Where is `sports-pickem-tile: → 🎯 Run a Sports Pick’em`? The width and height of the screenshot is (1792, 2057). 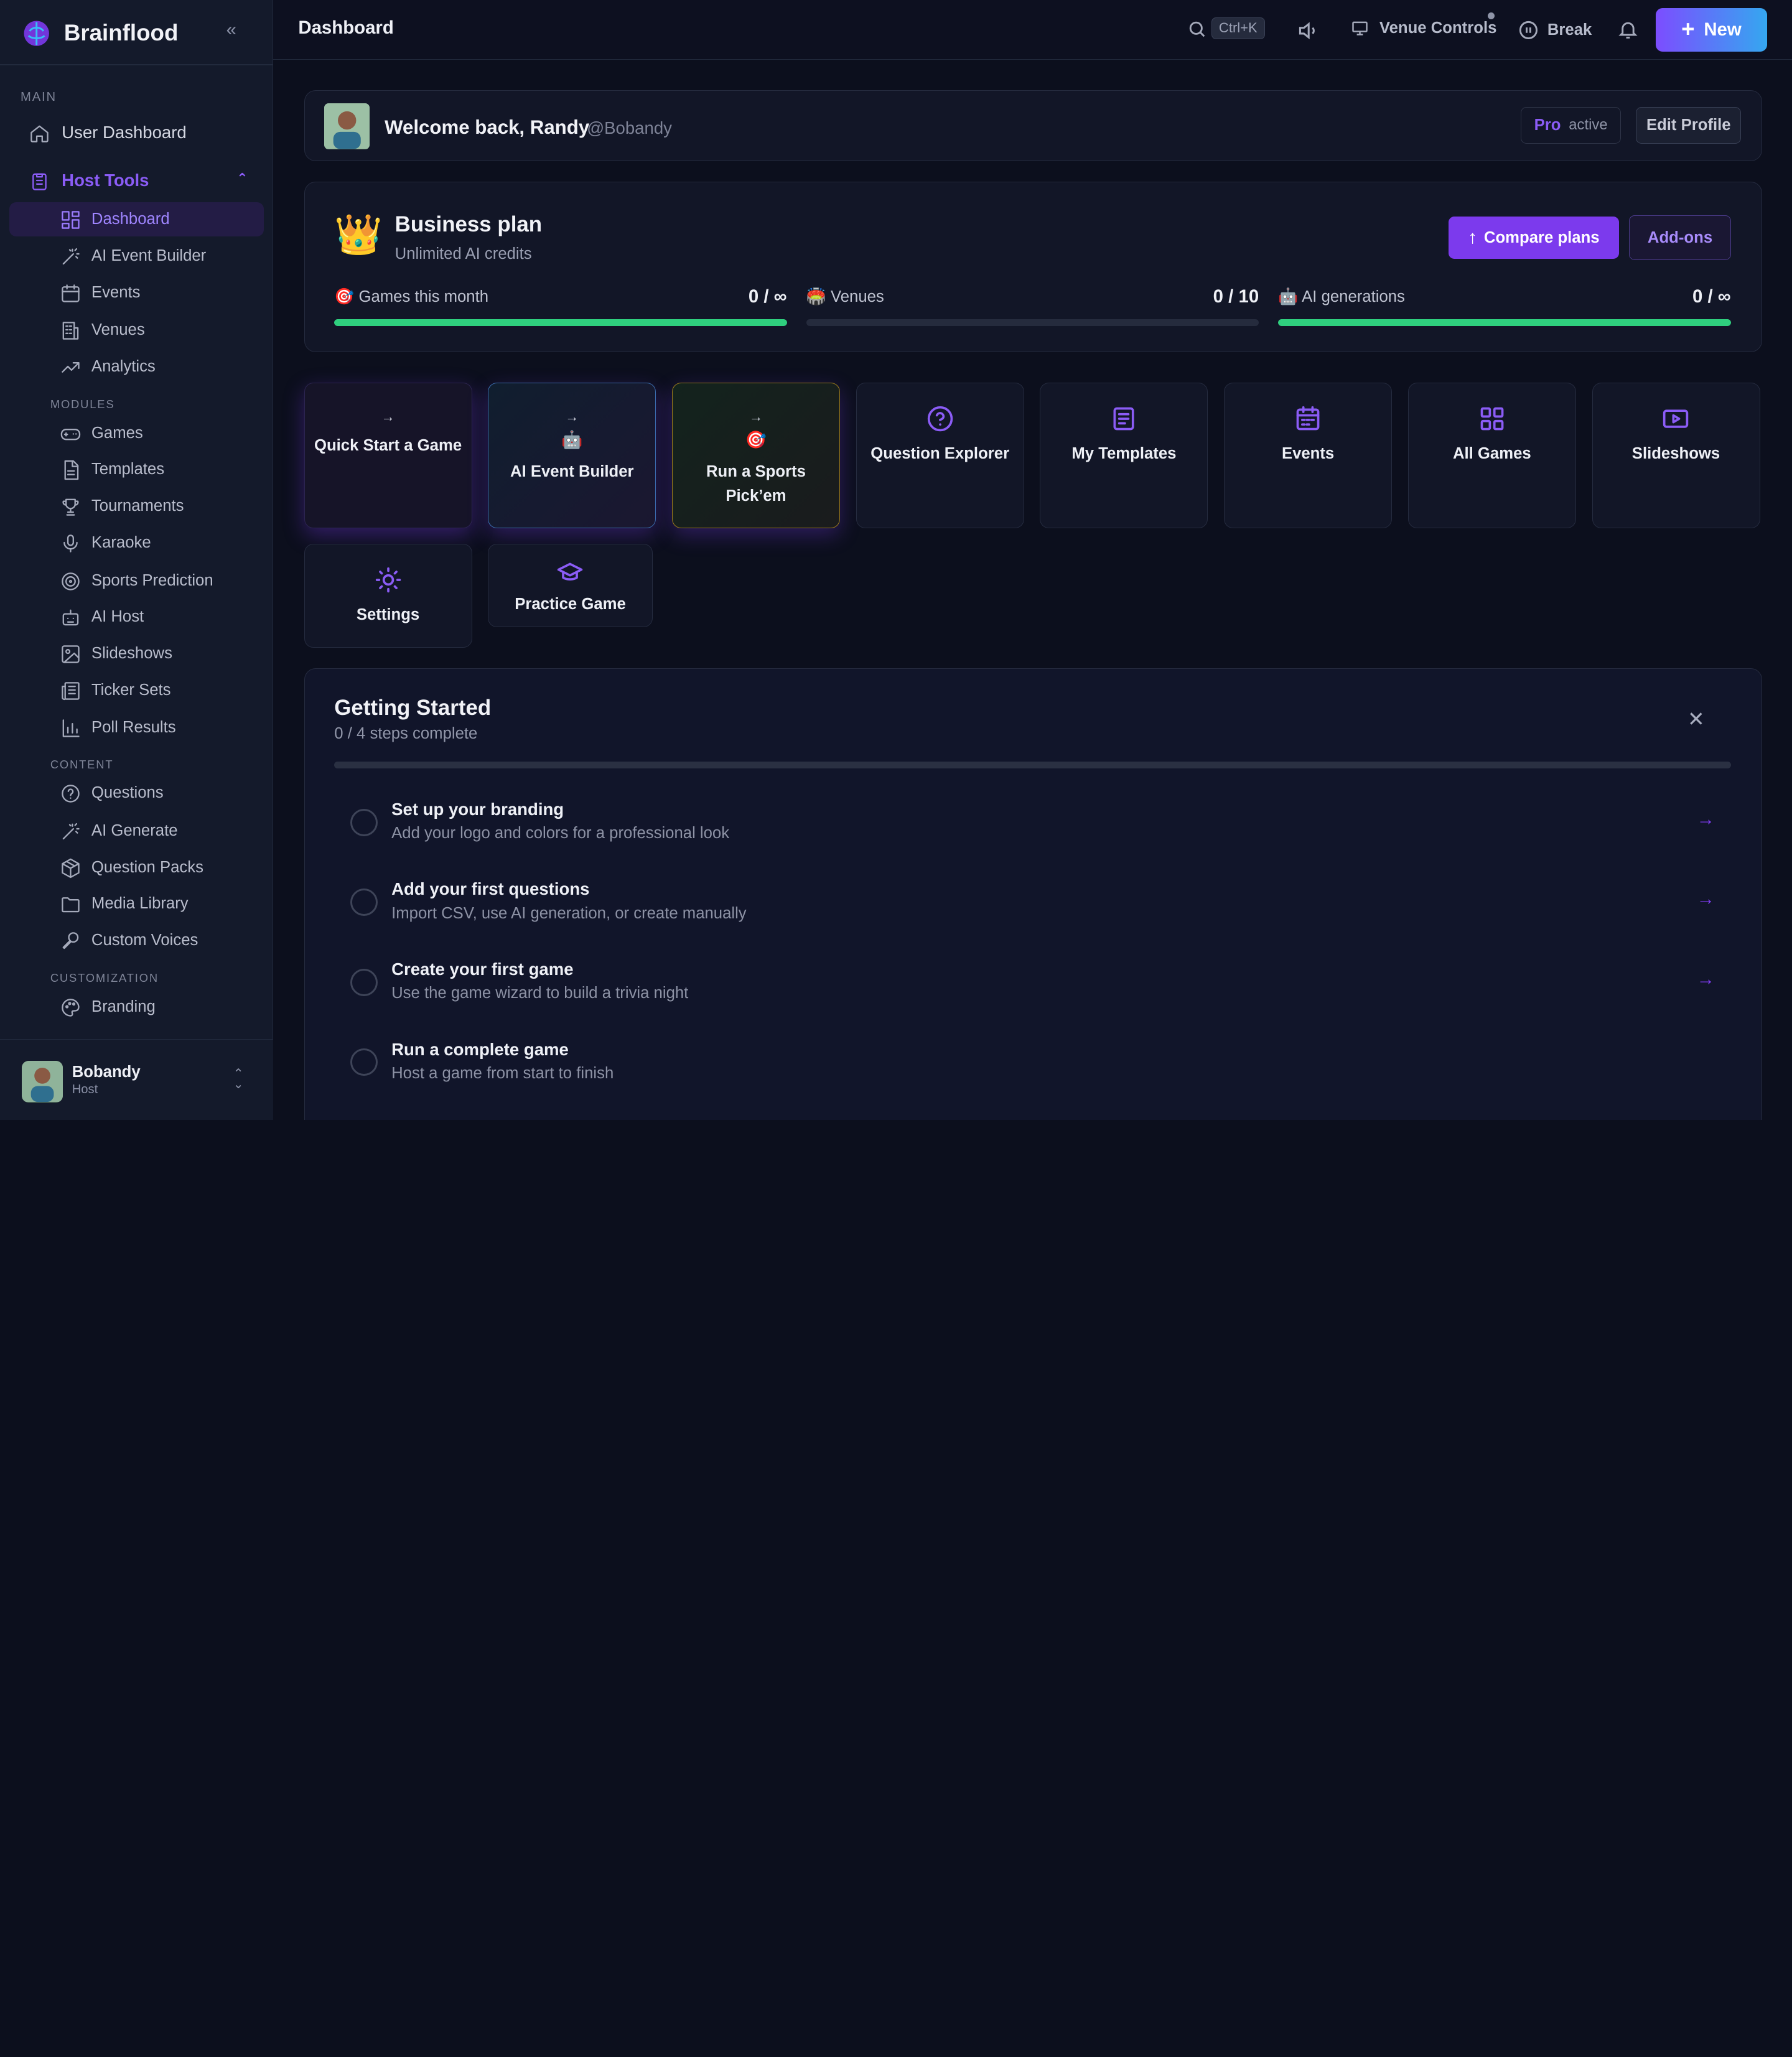 sports-pickem-tile: → 🎯 Run a Sports Pick’em is located at coordinates (756, 455).